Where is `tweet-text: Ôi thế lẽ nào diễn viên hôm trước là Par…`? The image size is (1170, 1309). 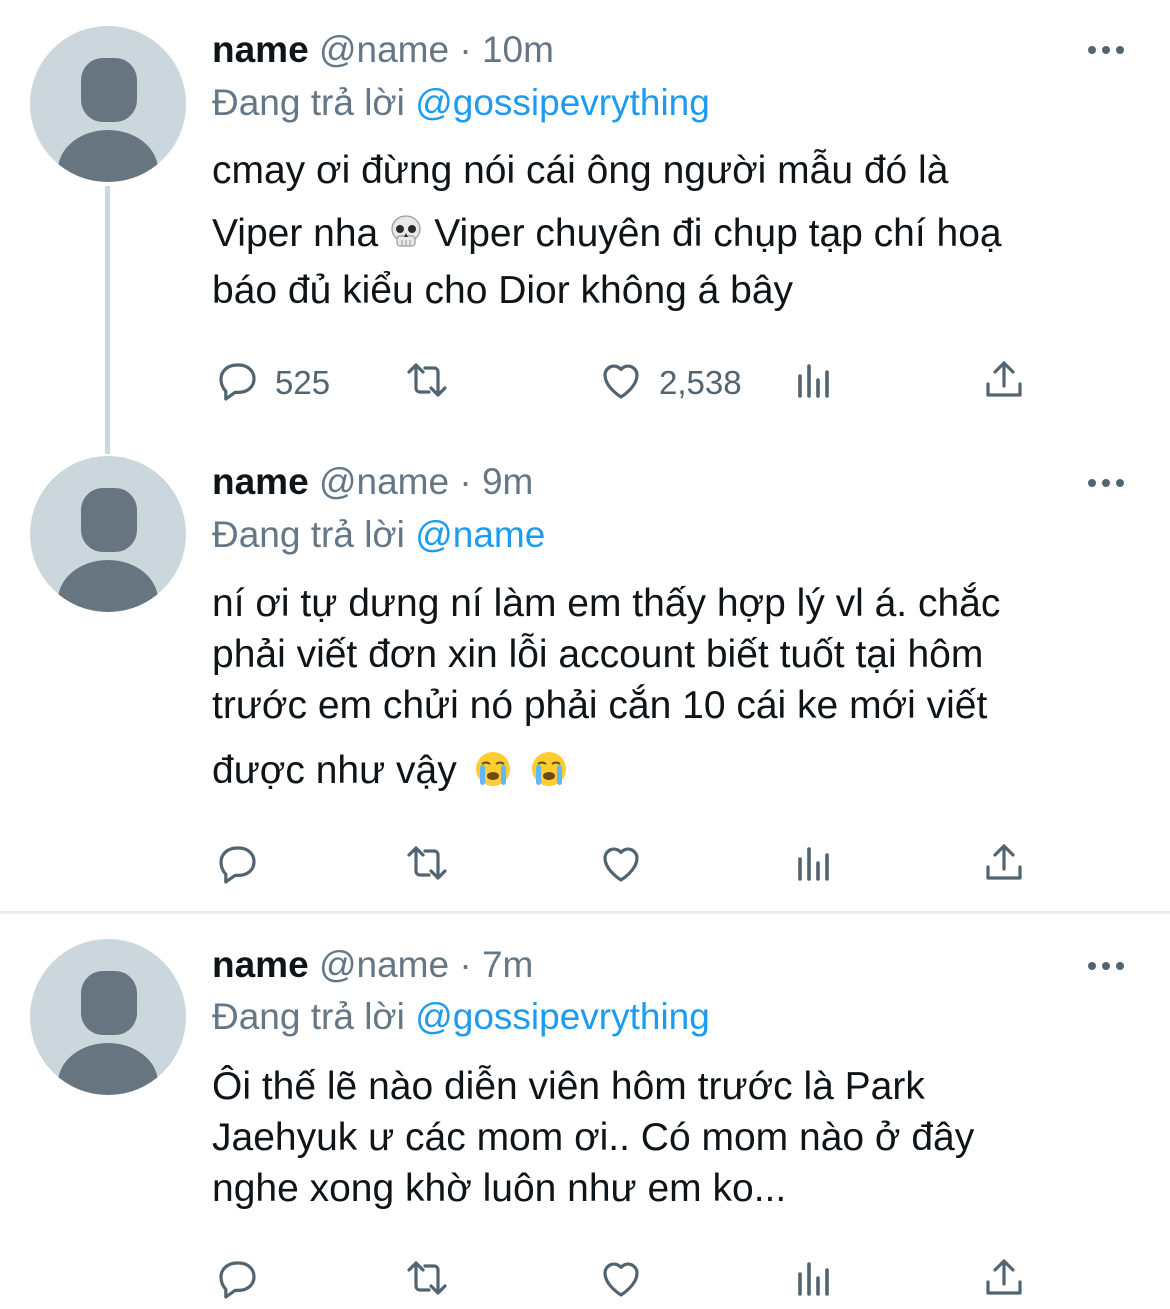
tweet-text: Ôi thế lẽ nào diễn viên hôm trước là Par… is located at coordinates (682, 1142).